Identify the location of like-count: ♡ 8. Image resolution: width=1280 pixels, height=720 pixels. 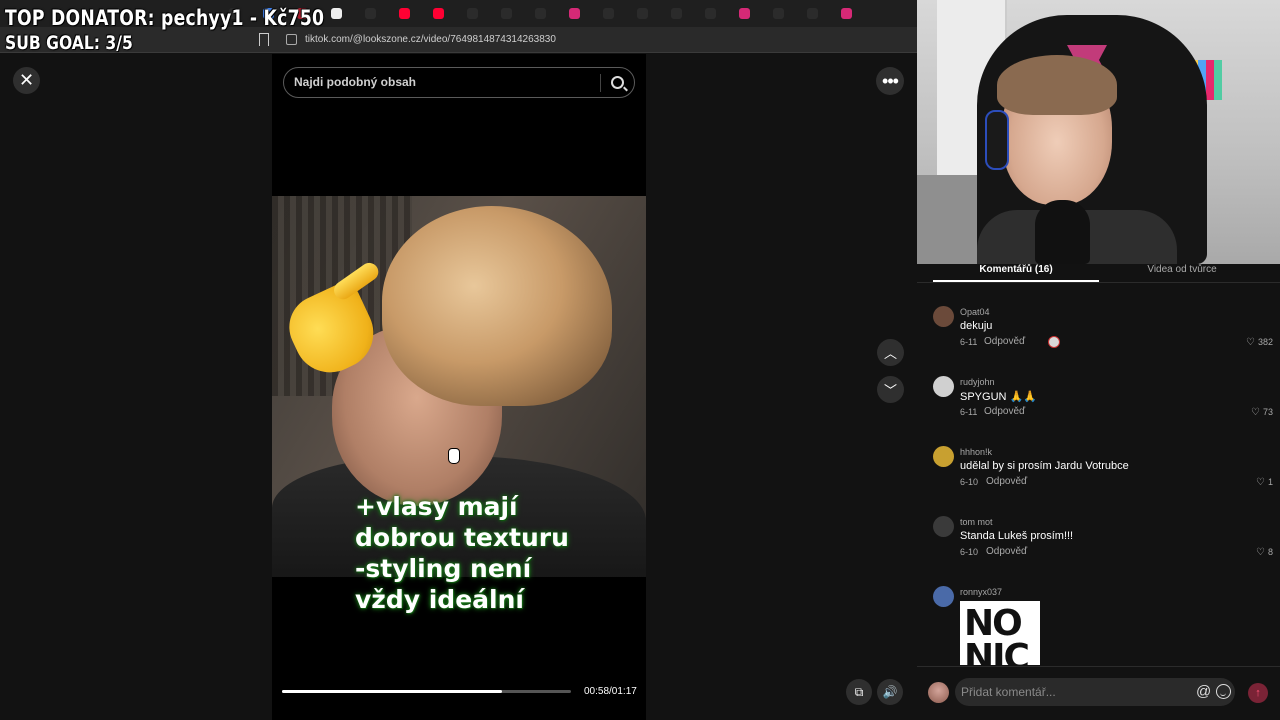
(1264, 552).